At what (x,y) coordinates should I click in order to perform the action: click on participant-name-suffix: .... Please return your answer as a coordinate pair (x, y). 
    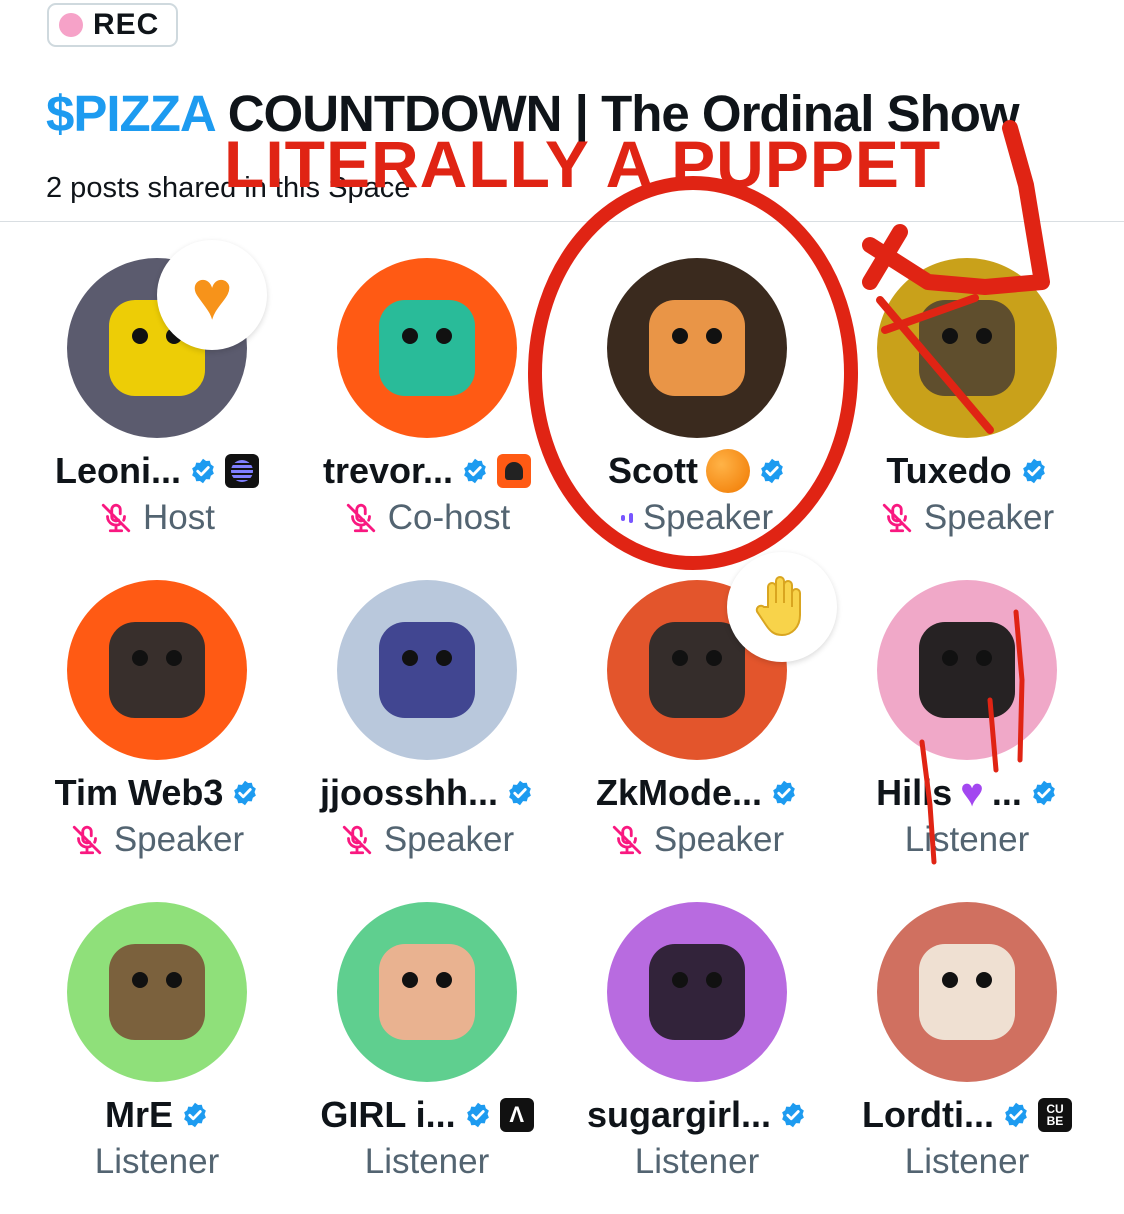
    Looking at the image, I should click on (1006, 792).